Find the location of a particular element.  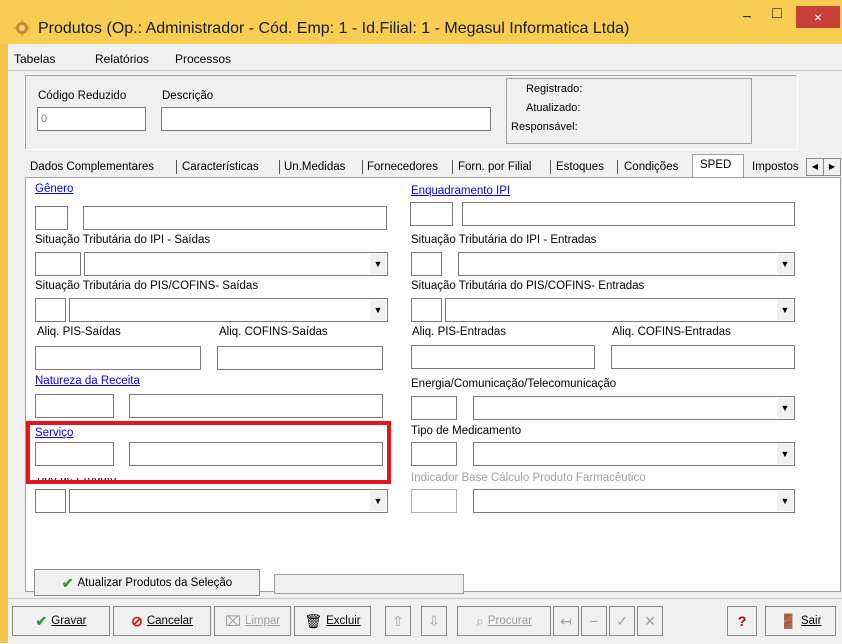

indicador-base-code-input is located at coordinates (434, 501).